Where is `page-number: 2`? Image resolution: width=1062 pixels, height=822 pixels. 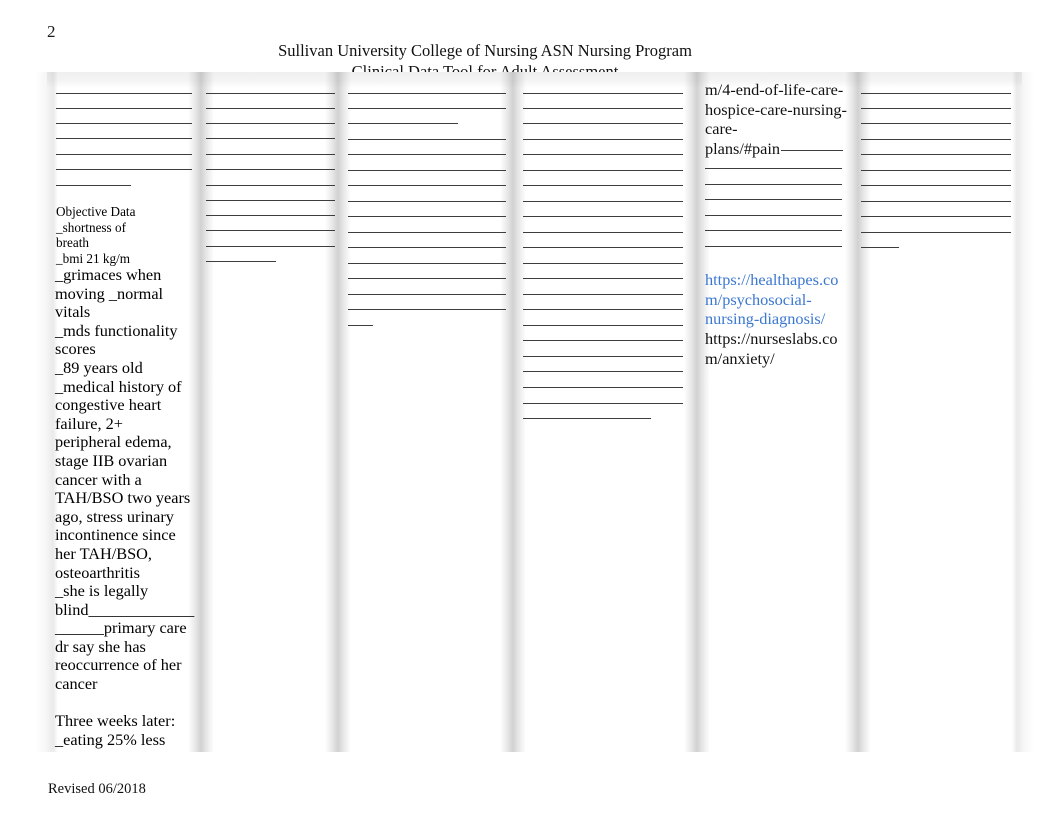 page-number: 2 is located at coordinates (51, 31).